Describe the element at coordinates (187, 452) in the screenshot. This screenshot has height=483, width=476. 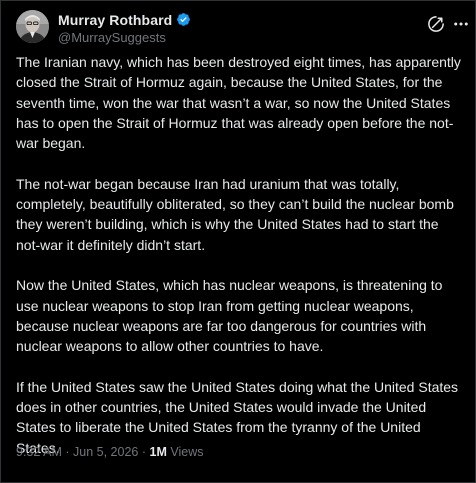
I see `views-label: Views` at that location.